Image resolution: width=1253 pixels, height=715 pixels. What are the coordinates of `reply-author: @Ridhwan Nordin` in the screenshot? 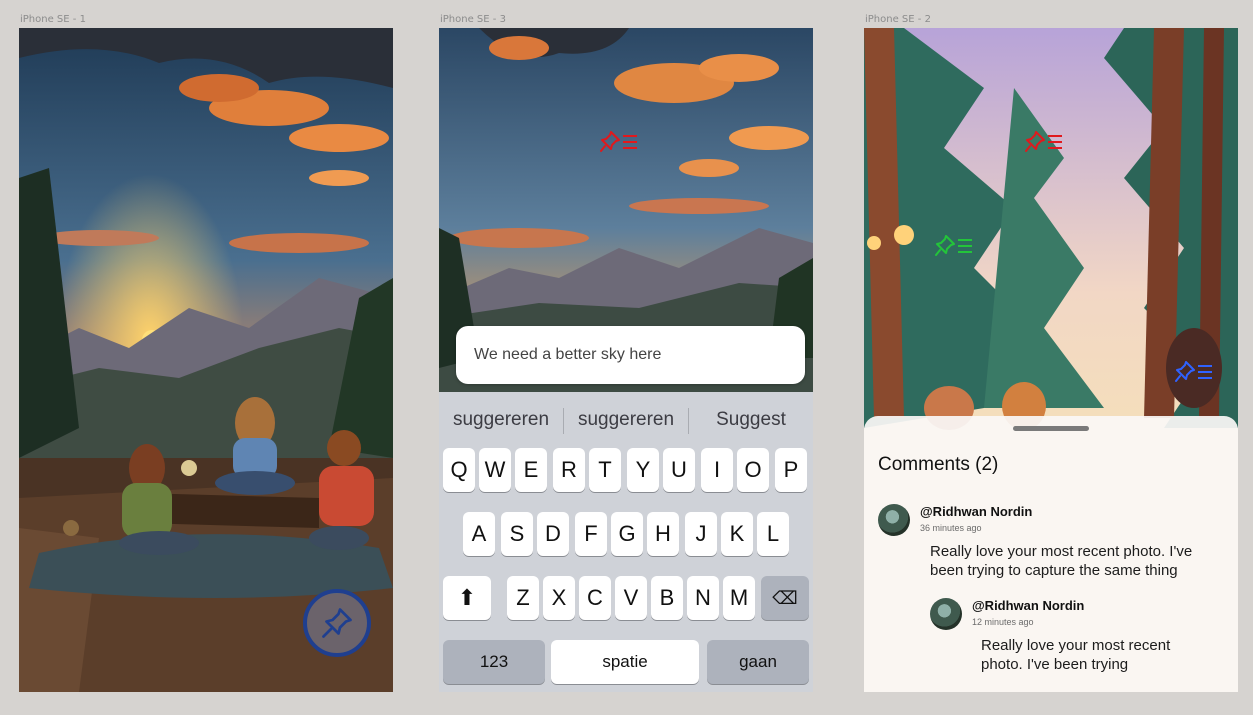 It's located at (1028, 605).